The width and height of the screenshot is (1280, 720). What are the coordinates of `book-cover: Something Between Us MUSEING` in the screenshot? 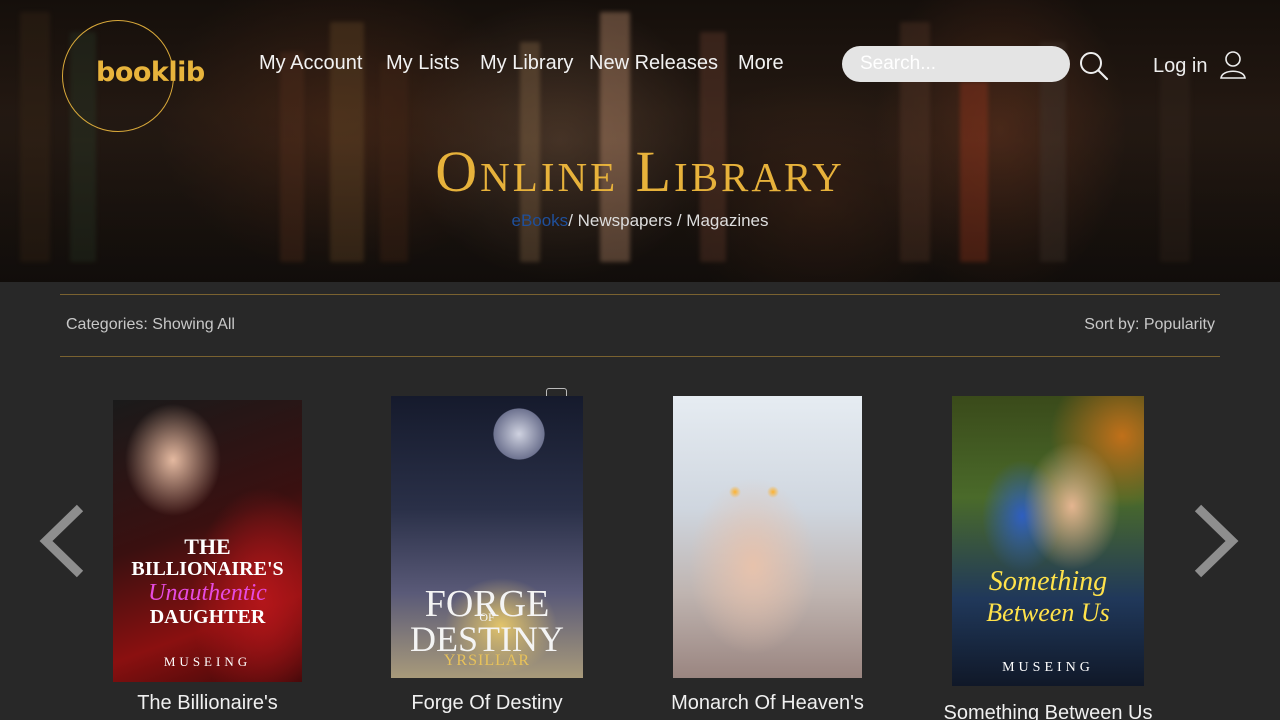 It's located at (1048, 541).